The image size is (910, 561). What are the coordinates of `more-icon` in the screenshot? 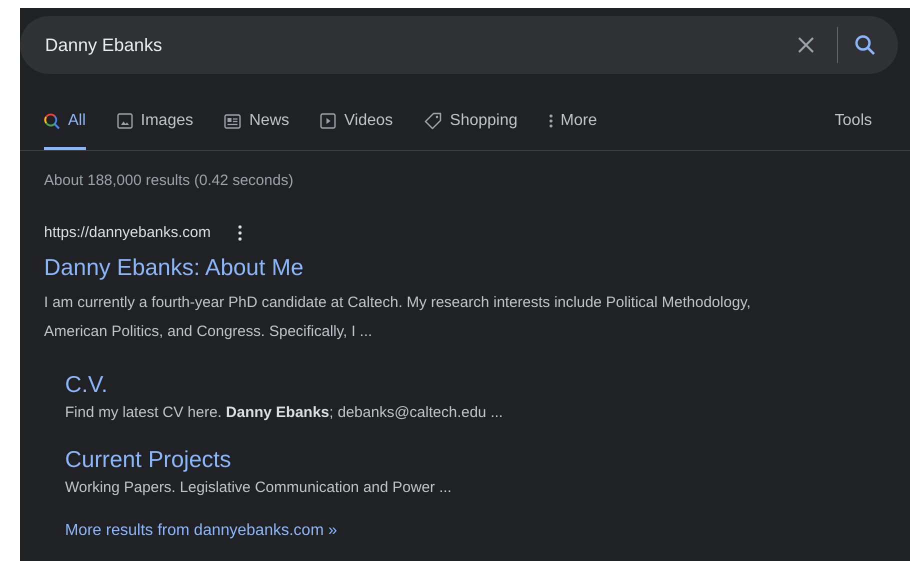 It's located at (550, 121).